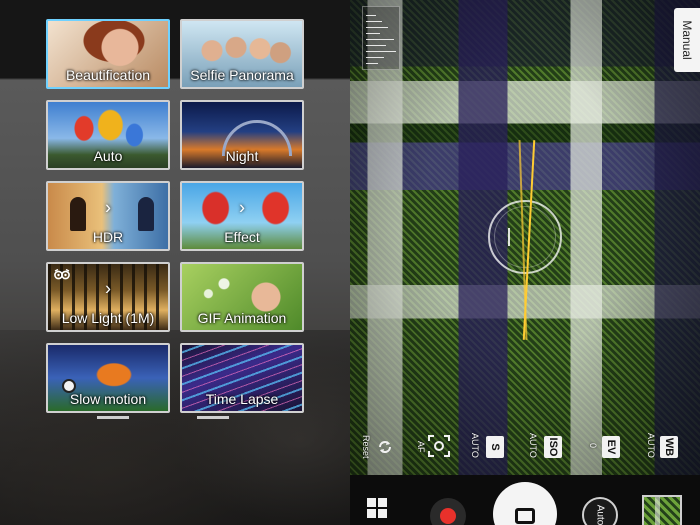 The height and width of the screenshot is (525, 700). I want to click on iso-setting: AUTO ISO, so click(549, 448).